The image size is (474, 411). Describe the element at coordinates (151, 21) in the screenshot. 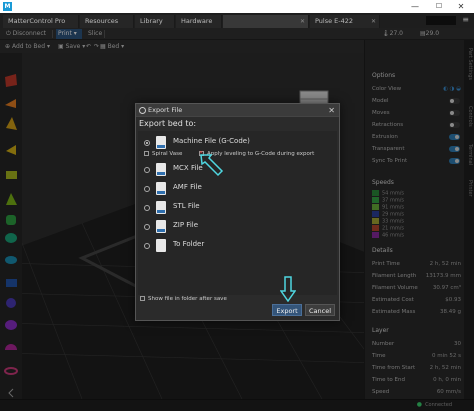

I see `tab-label: Library` at that location.